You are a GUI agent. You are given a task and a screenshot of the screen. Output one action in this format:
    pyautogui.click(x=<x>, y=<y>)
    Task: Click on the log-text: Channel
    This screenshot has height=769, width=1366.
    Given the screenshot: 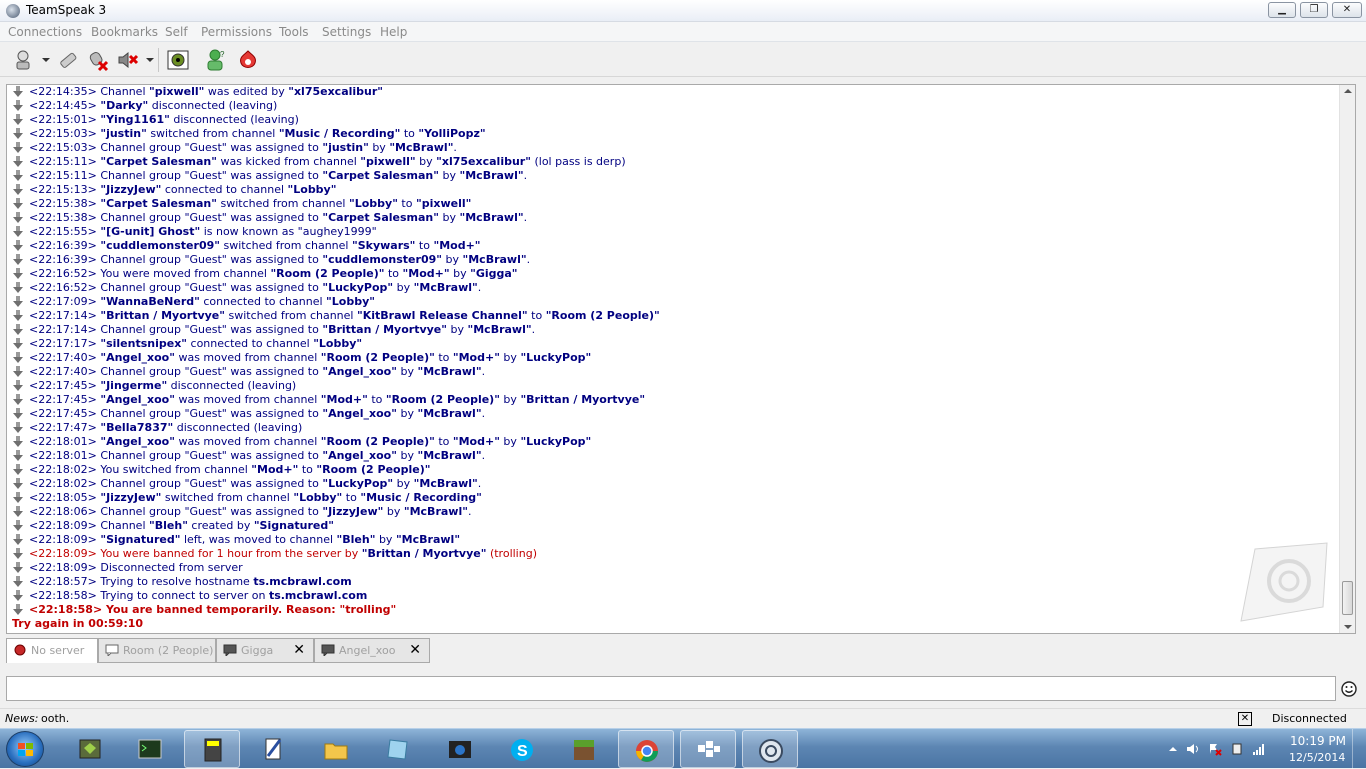 What is the action you would take?
    pyautogui.click(x=125, y=91)
    